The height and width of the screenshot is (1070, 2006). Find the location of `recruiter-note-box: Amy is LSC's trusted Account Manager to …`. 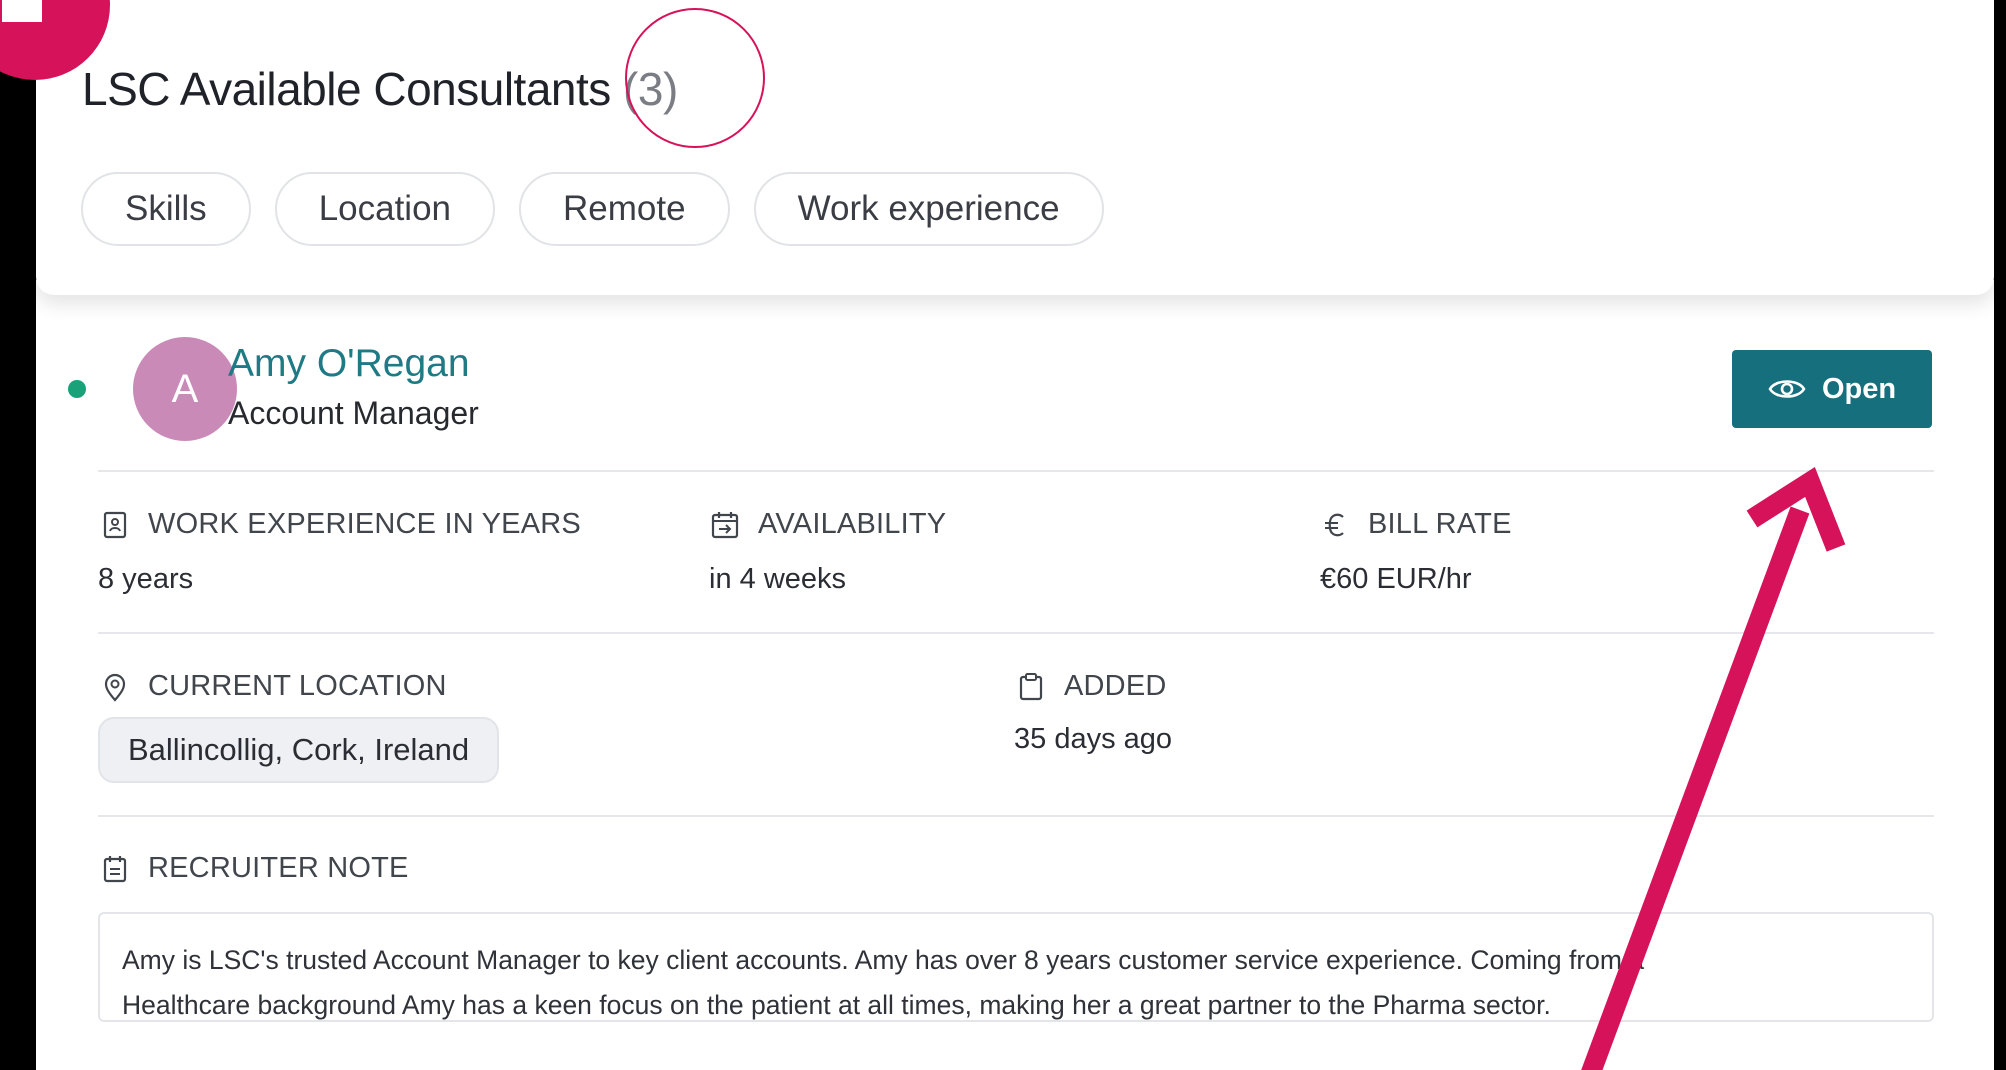

recruiter-note-box: Amy is LSC's trusted Account Manager to … is located at coordinates (1016, 967).